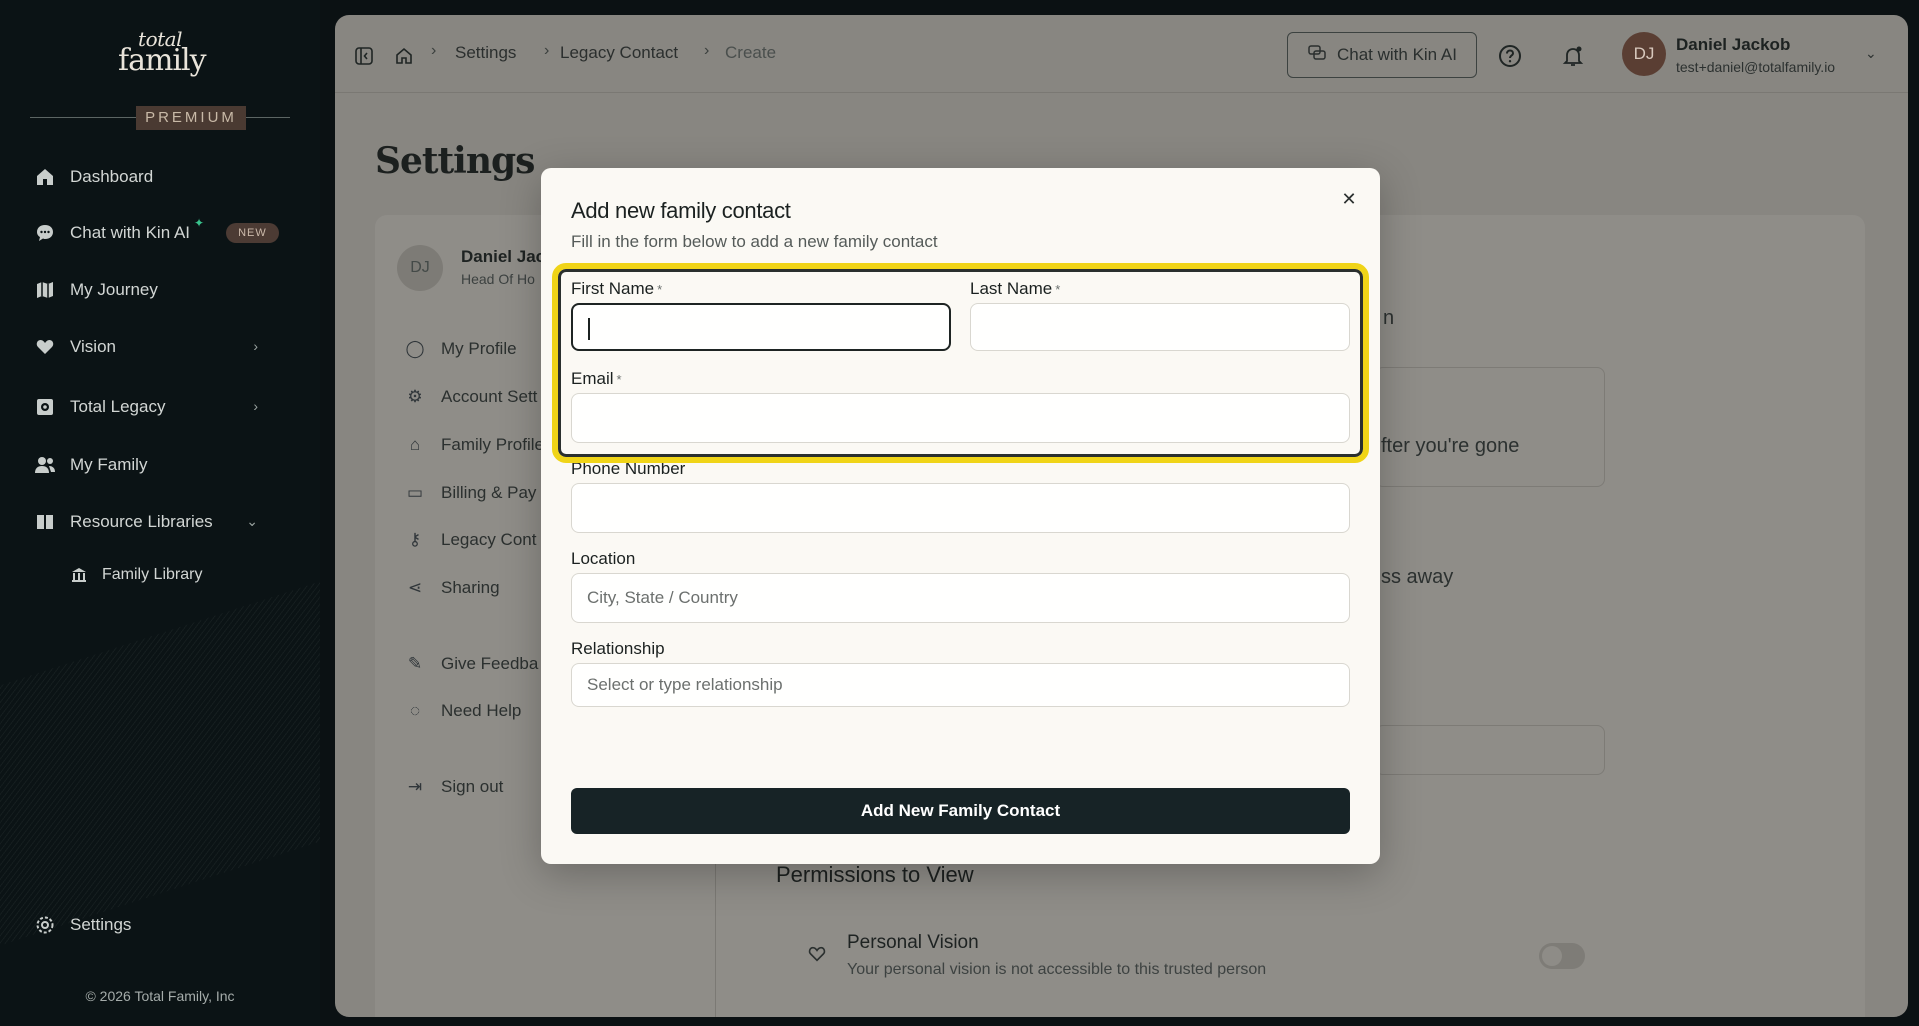 This screenshot has height=1026, width=1919. Describe the element at coordinates (681, 210) in the screenshot. I see `modal-title: Add new family contact` at that location.